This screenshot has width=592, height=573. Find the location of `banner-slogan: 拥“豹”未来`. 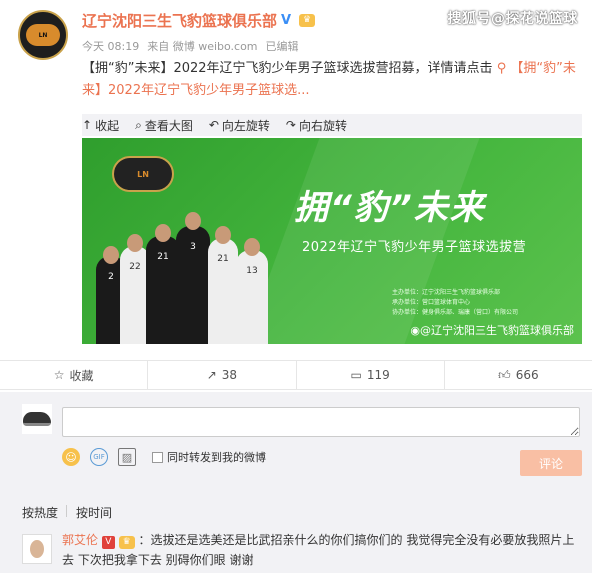

banner-slogan: 拥“豹”未来 is located at coordinates (390, 208).